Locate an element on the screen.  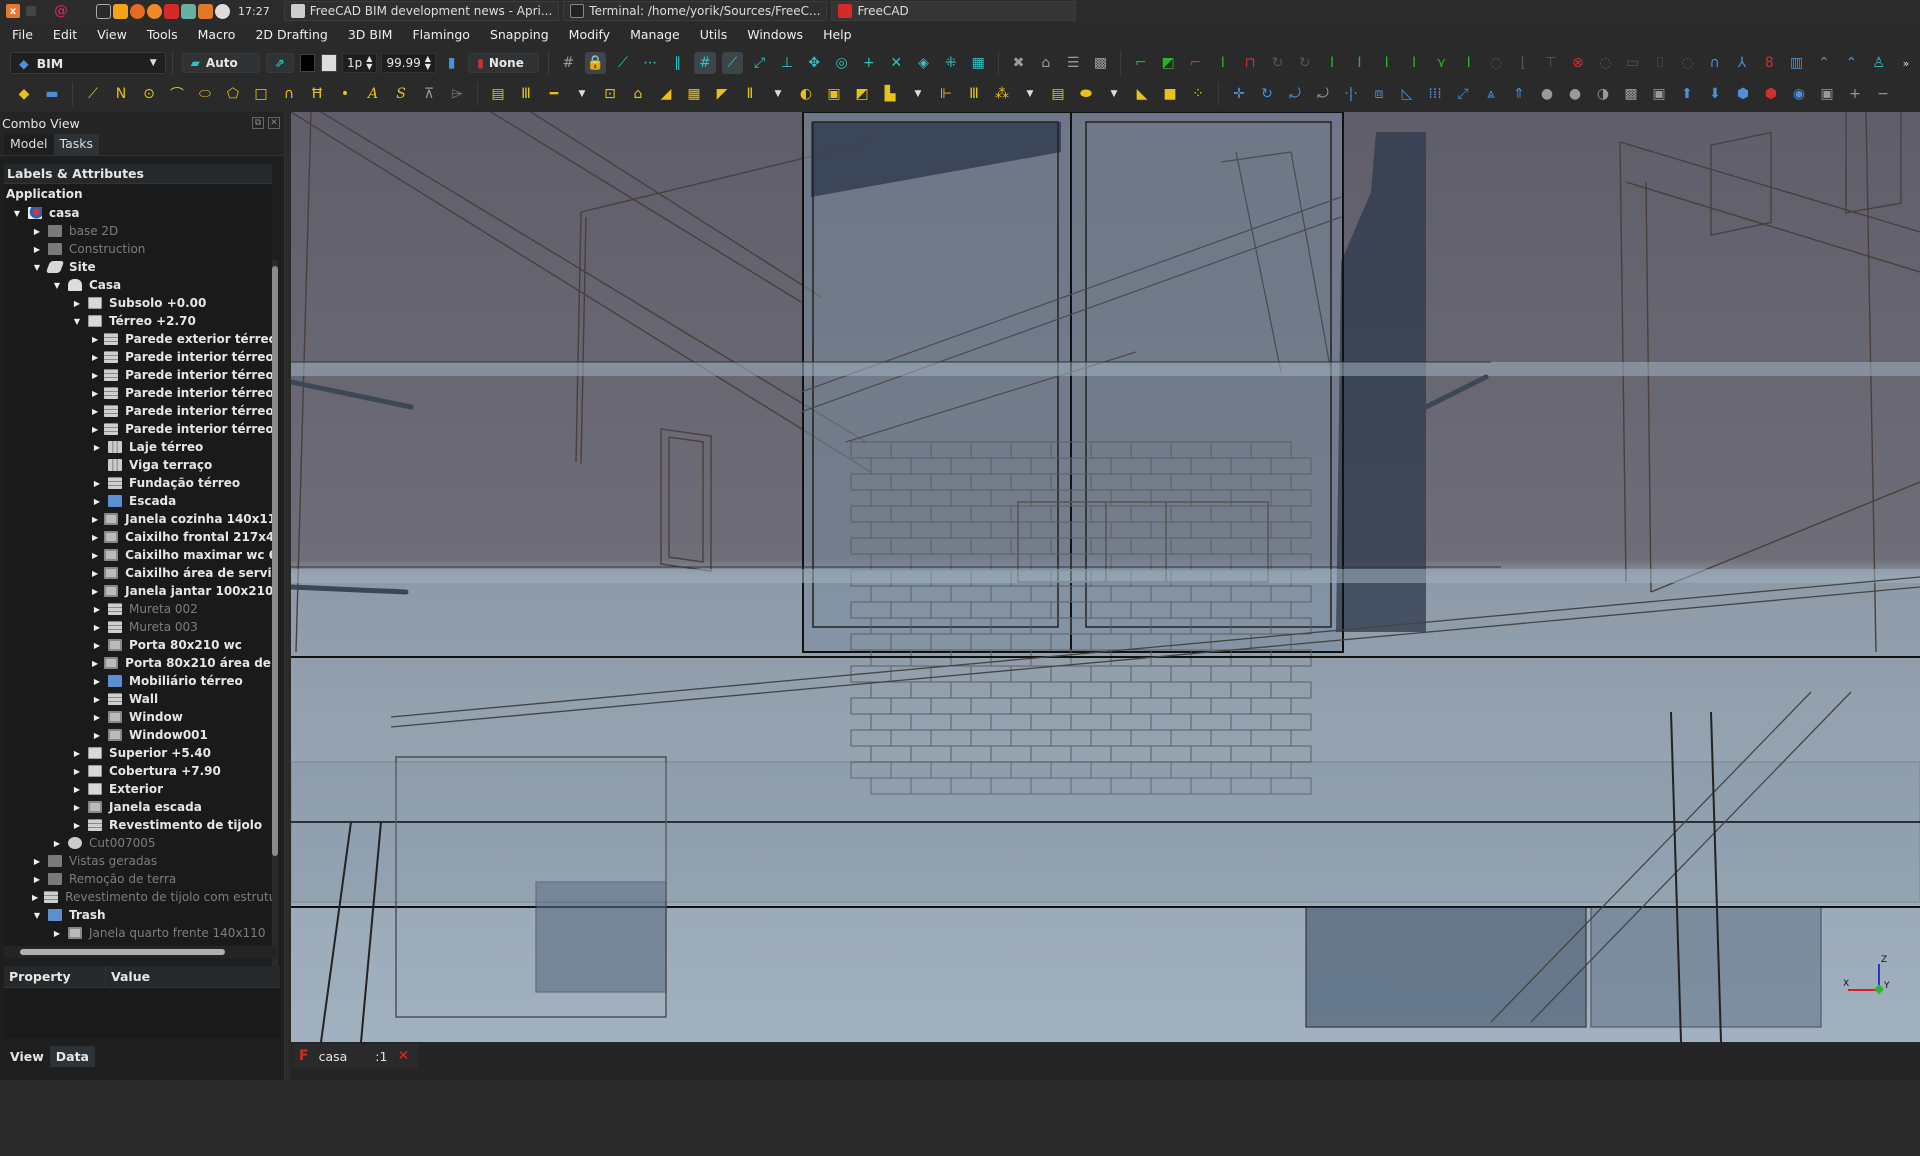
rectangle-tool-icon: □ is located at coordinates (261, 94).